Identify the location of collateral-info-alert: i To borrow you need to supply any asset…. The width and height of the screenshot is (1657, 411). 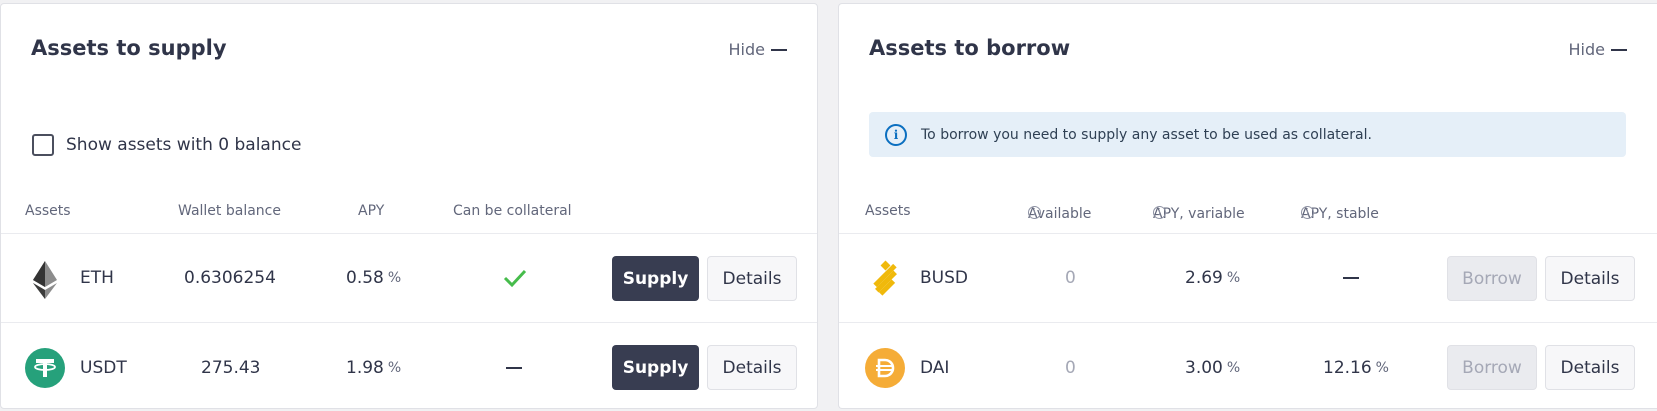
(1247, 134).